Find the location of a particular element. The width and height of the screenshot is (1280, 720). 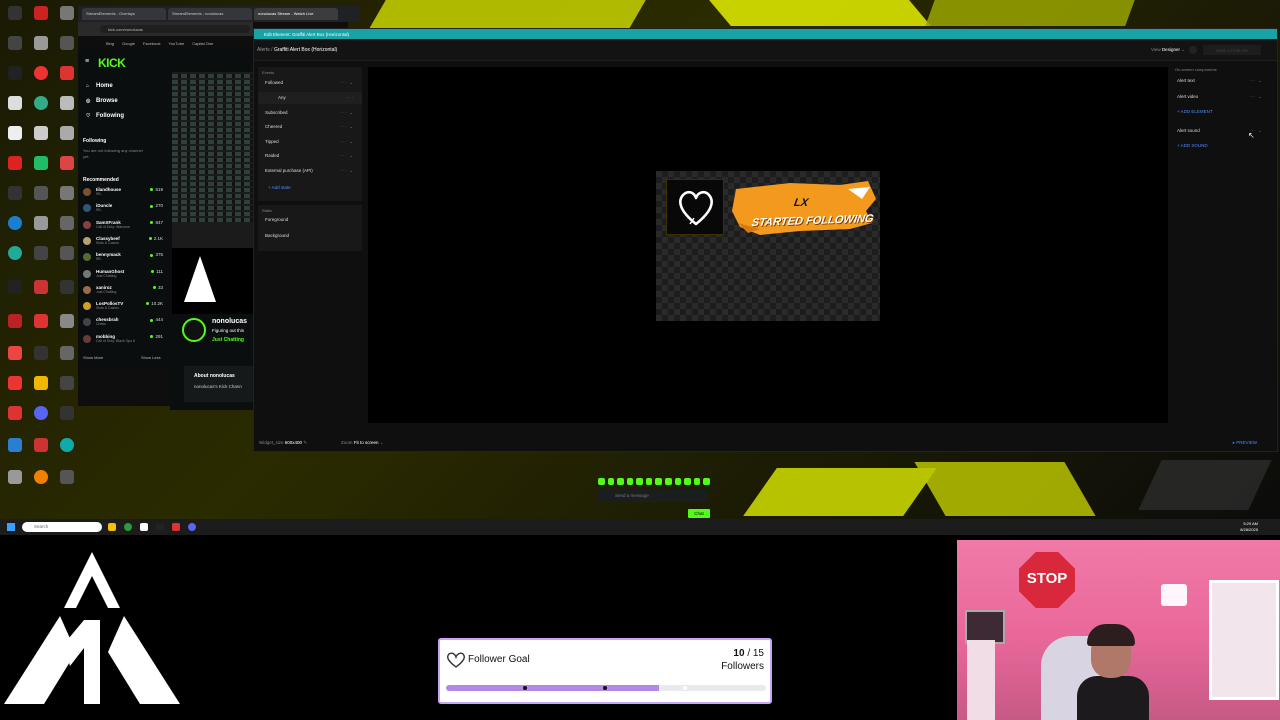

widget-size: Widget_size 600x400 ✎ is located at coordinates (283, 443).